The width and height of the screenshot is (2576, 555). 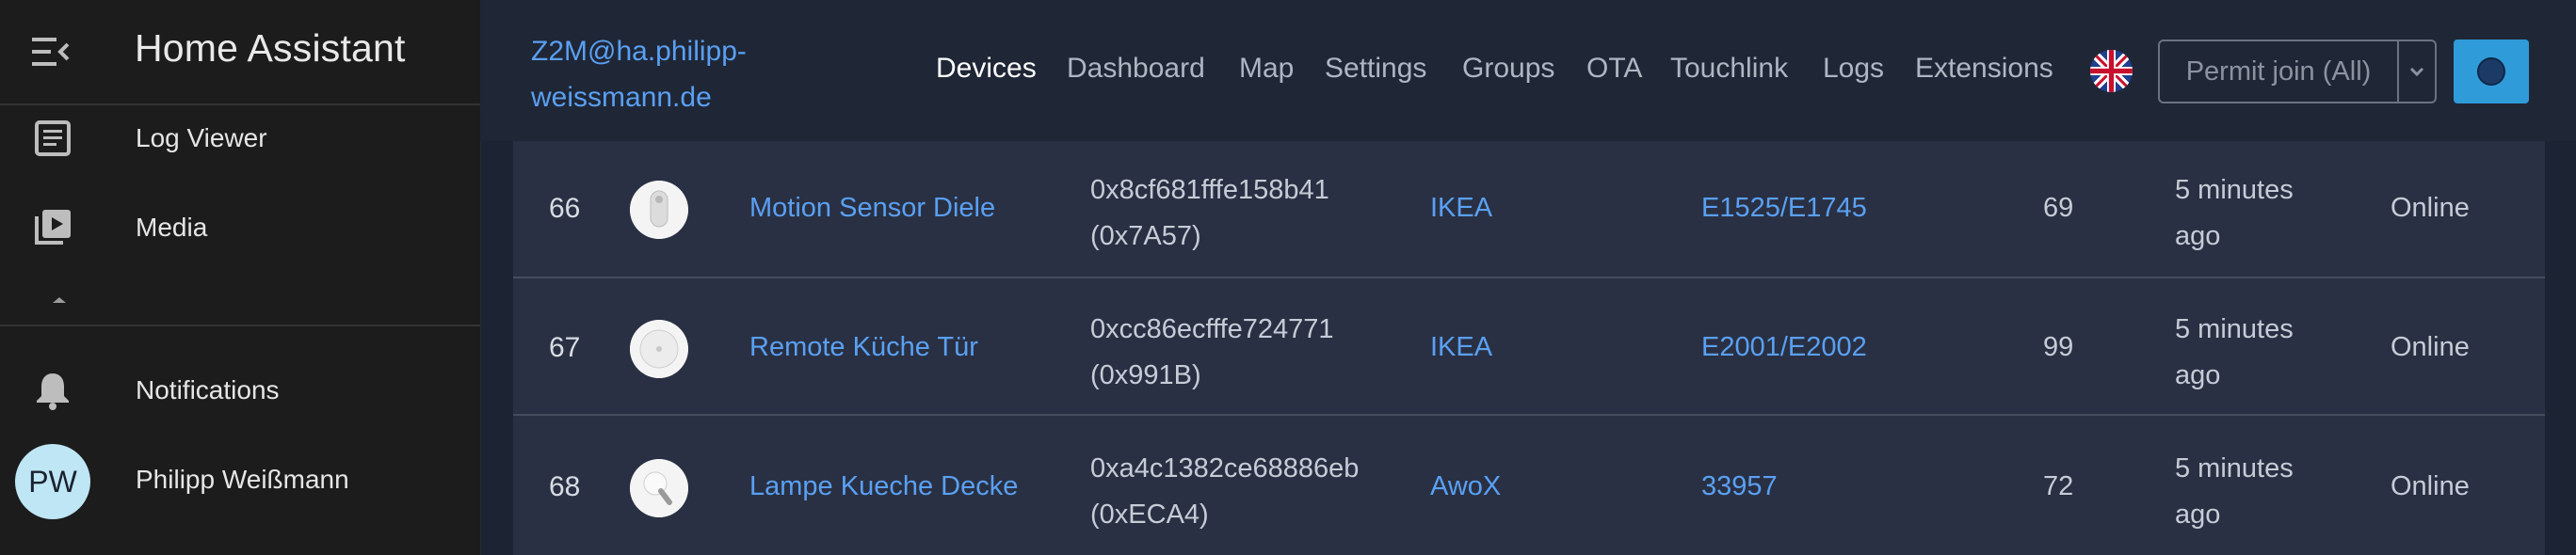 What do you see at coordinates (659, 488) in the screenshot?
I see `device-image-bulb` at bounding box center [659, 488].